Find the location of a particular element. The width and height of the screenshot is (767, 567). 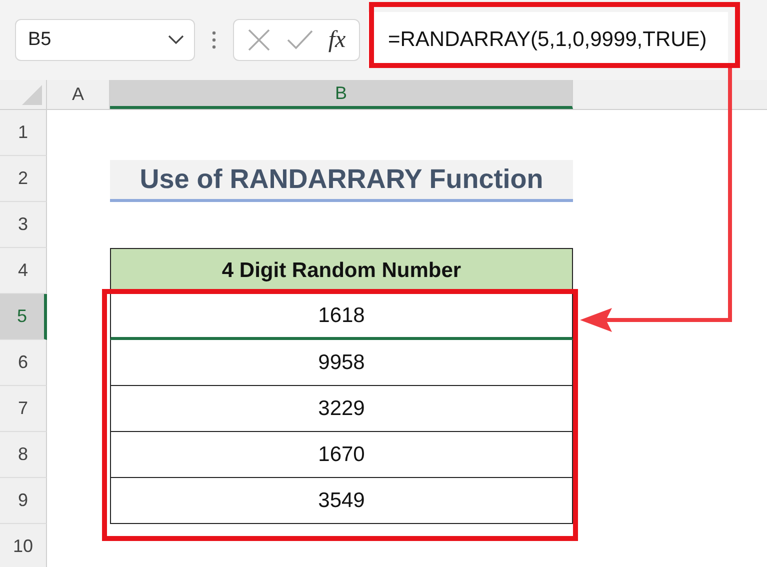

row-header: 1 is located at coordinates (23, 133).